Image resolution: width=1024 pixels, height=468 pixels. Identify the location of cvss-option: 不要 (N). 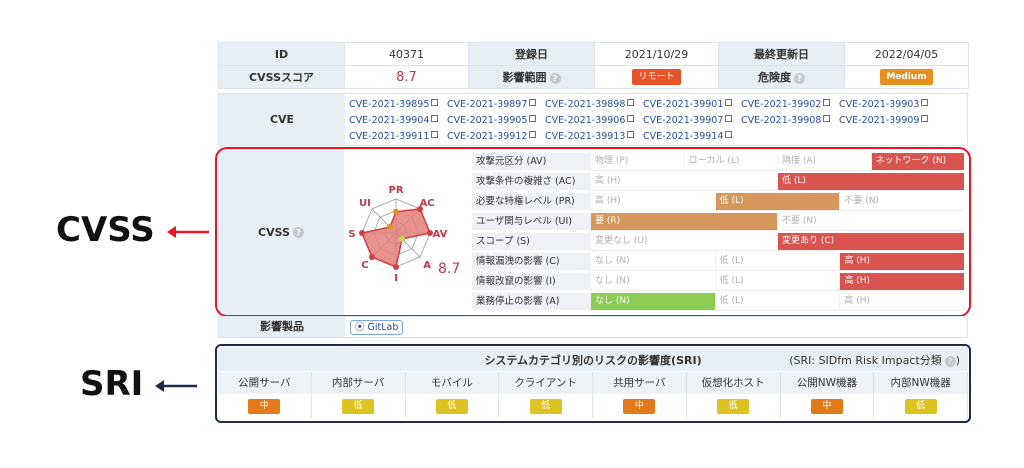
(870, 221).